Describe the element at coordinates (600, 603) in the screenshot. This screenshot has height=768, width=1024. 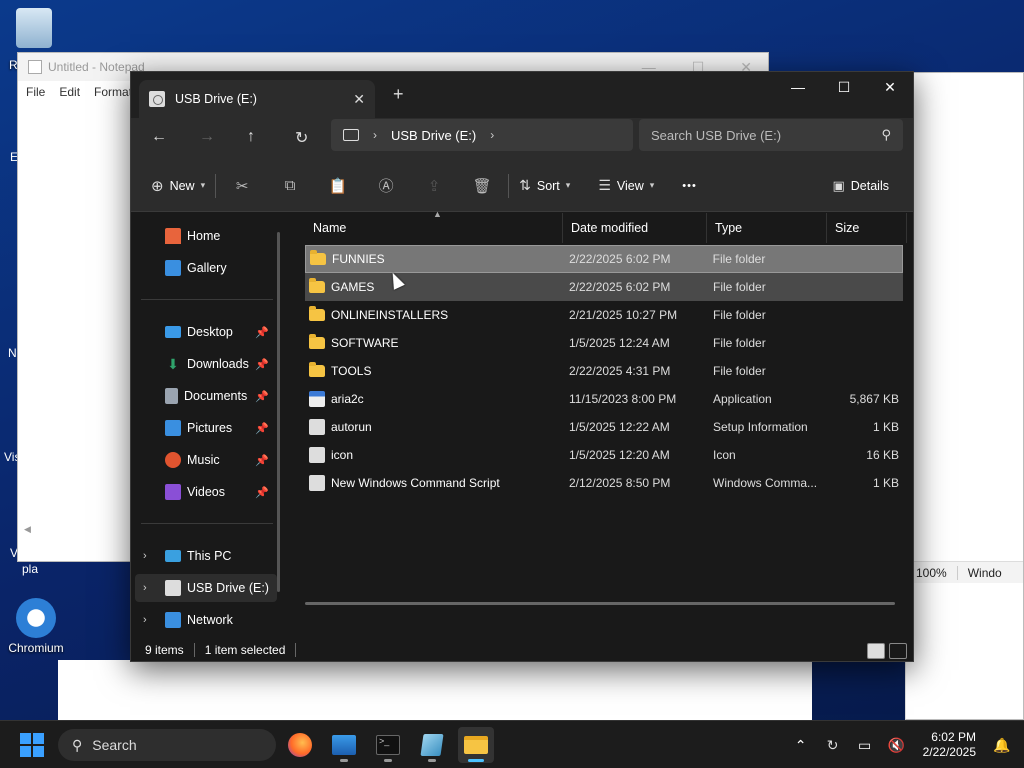
I see `horizontal-scrollbar` at that location.